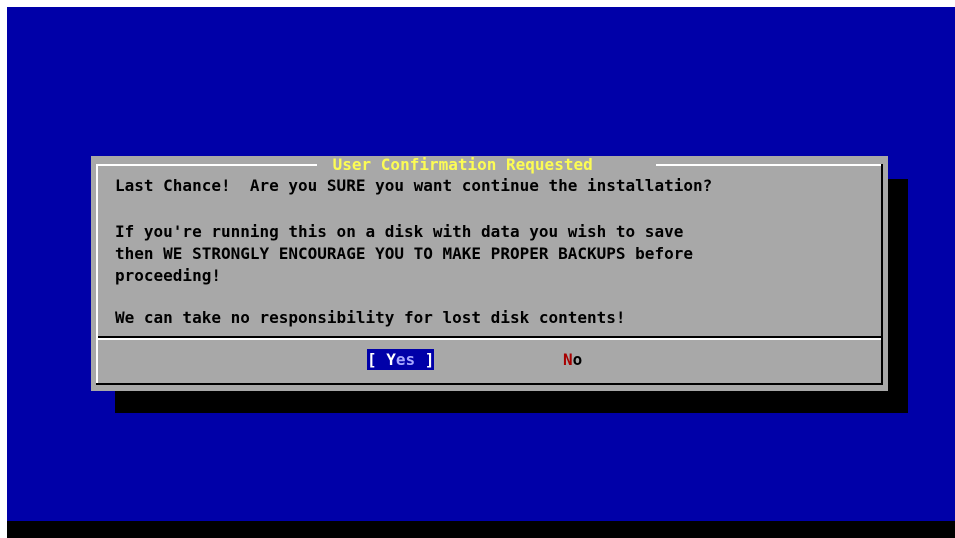  Describe the element at coordinates (568, 359) in the screenshot. I see `no-hotkey: N` at that location.